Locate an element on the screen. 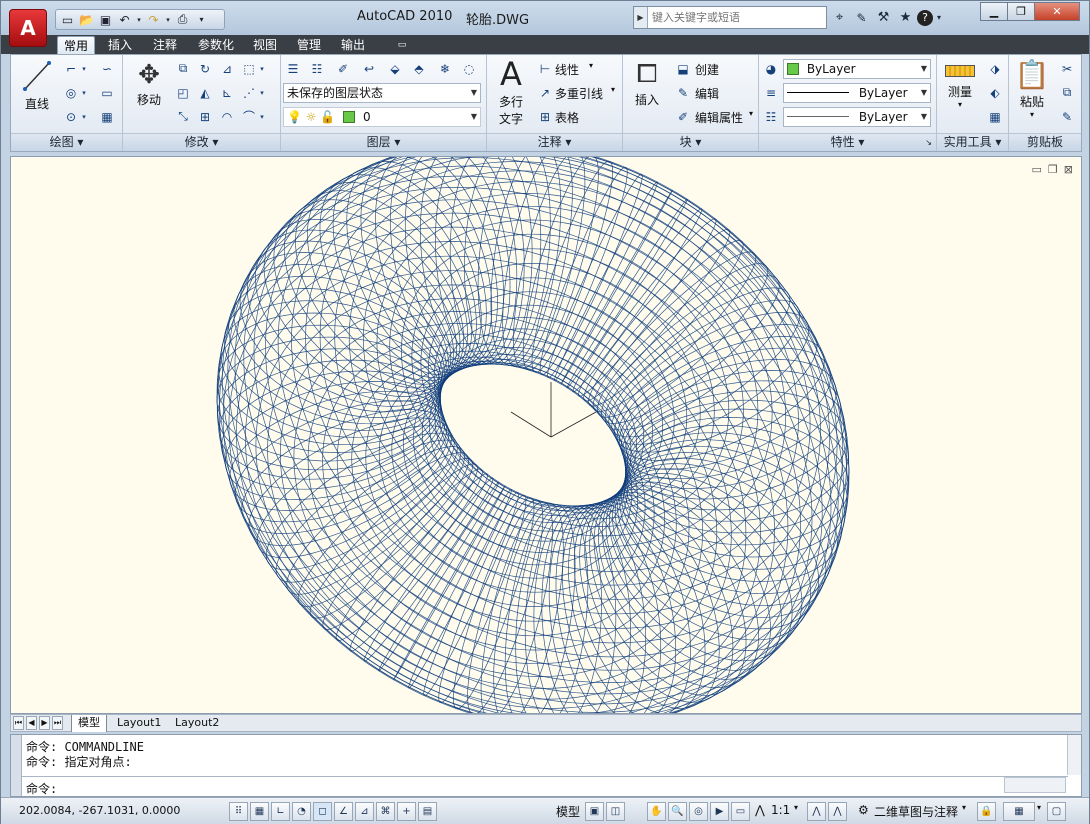  steering-wheel-icon: ◎ is located at coordinates (698, 811).